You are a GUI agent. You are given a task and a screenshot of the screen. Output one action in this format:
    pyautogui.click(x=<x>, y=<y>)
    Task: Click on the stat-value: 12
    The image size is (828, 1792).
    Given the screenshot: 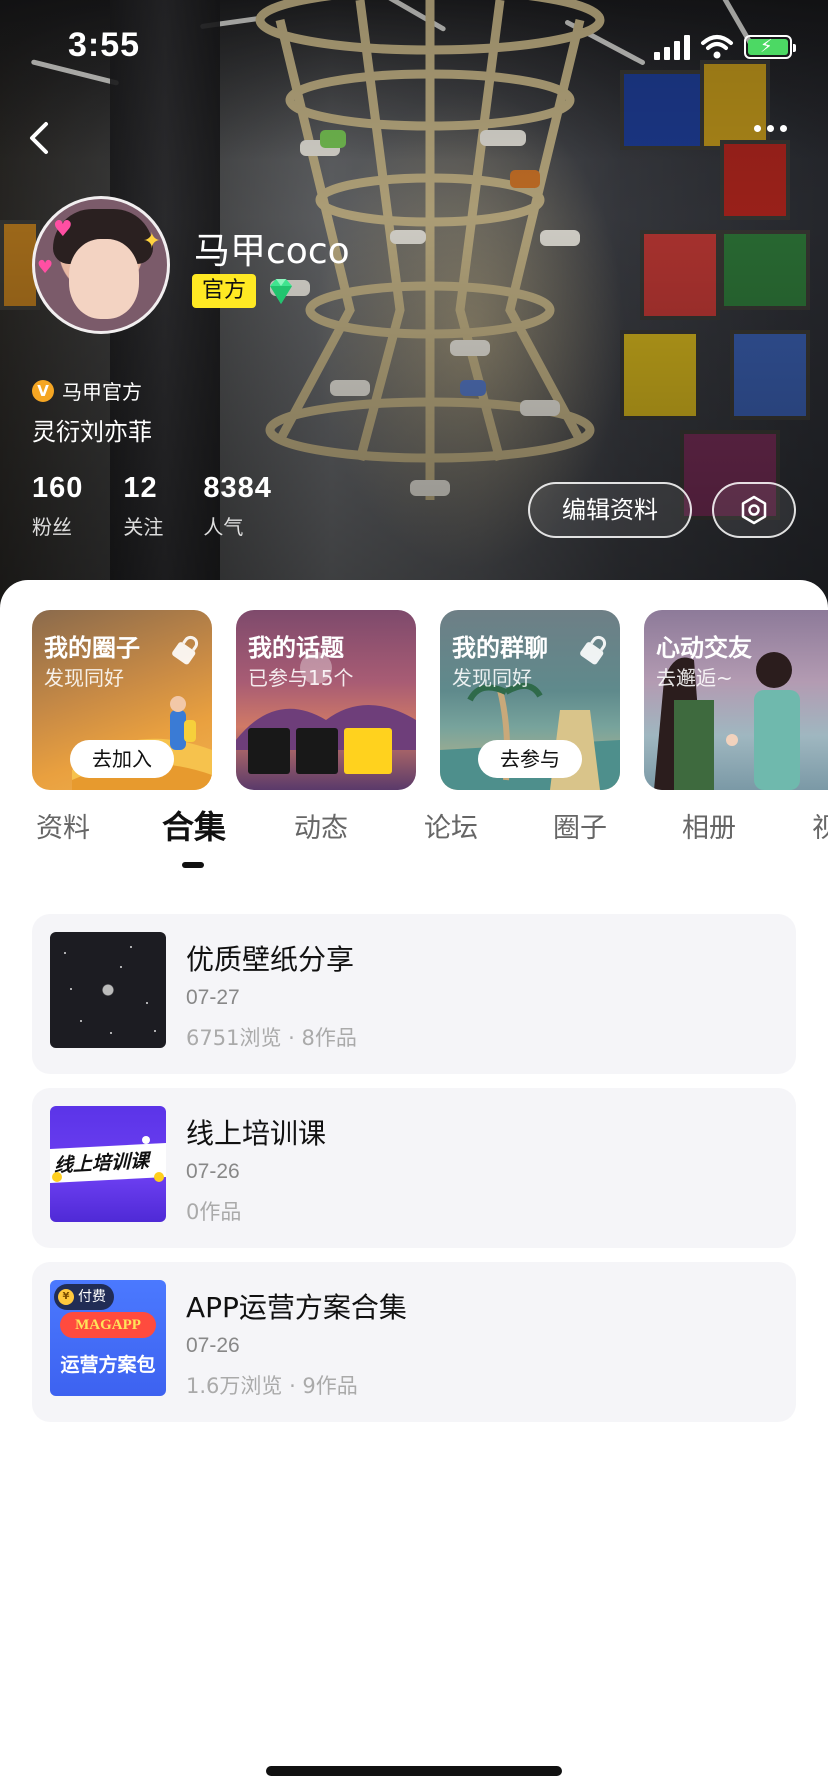 What is the action you would take?
    pyautogui.click(x=140, y=488)
    